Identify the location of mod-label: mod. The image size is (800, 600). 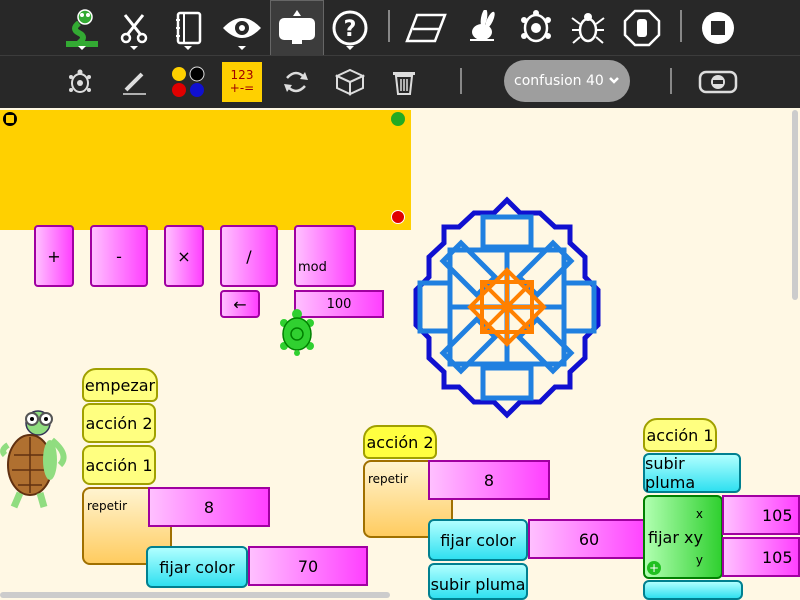
(312, 267).